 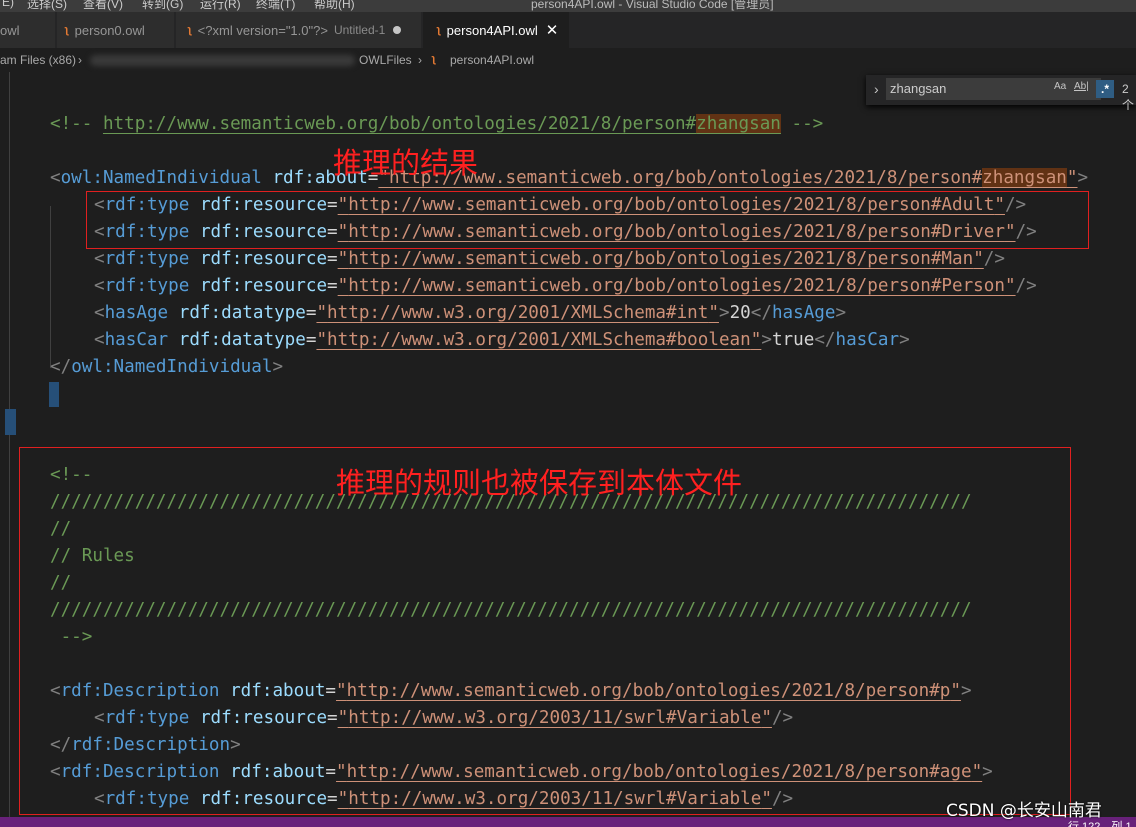 I want to click on annotation-rules: 推理的规则也被保存到本体文件, so click(x=539, y=483).